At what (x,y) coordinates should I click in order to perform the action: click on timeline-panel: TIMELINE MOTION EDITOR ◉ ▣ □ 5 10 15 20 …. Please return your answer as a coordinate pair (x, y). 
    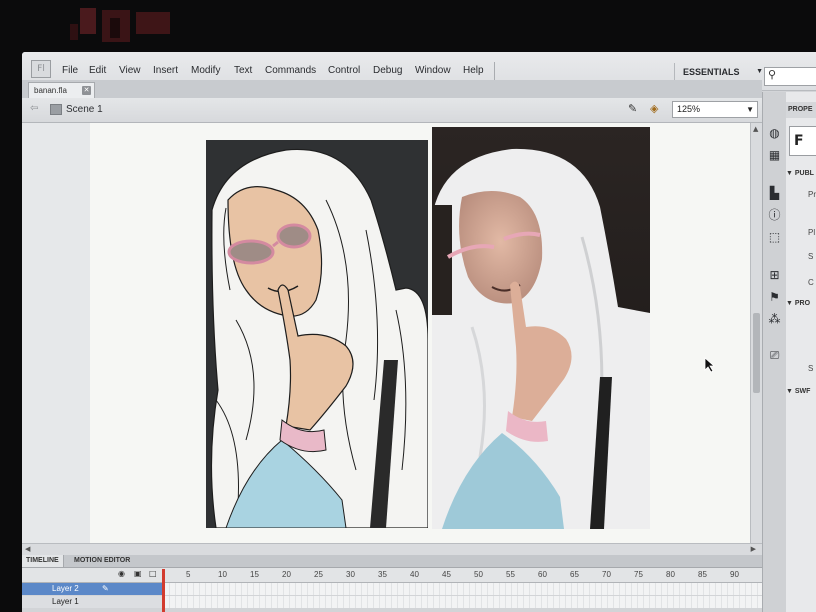
    Looking at the image, I should click on (392, 583).